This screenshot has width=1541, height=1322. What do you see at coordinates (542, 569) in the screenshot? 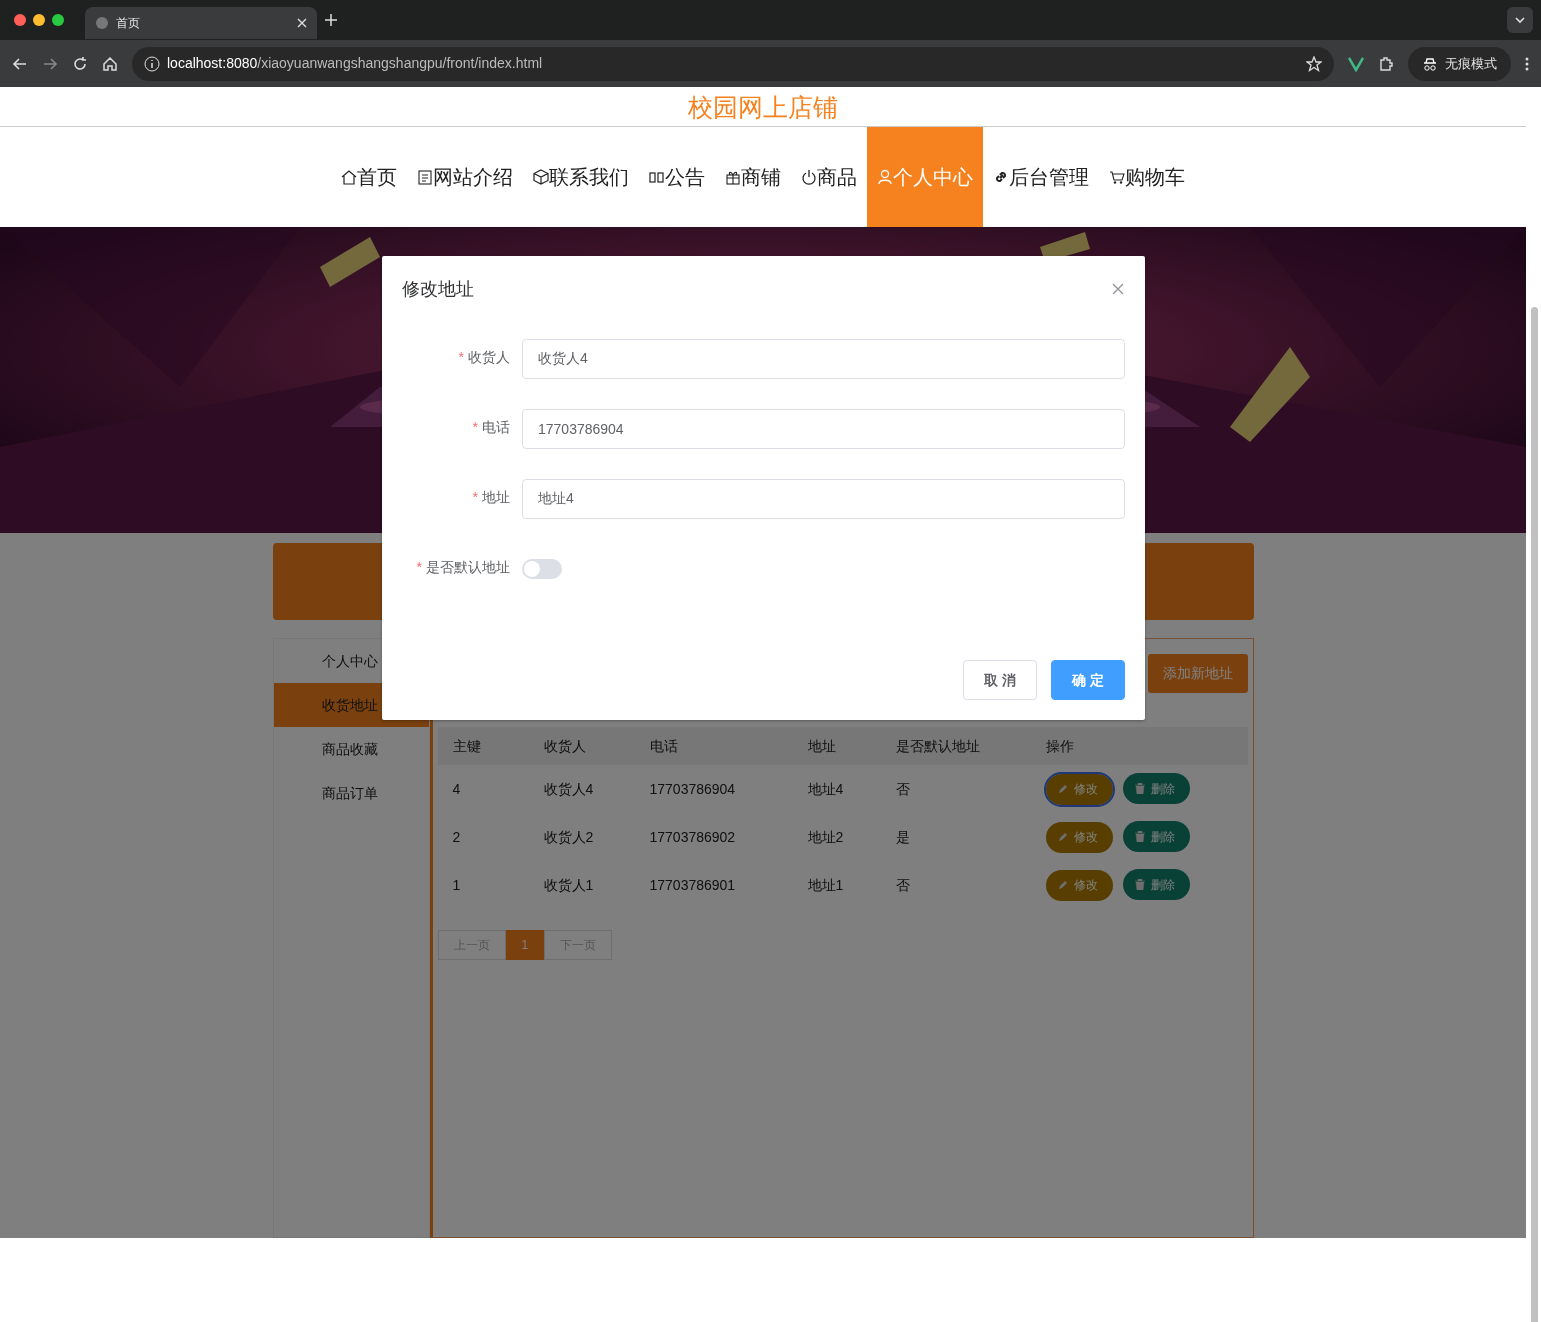
I see `toggle-switch` at bounding box center [542, 569].